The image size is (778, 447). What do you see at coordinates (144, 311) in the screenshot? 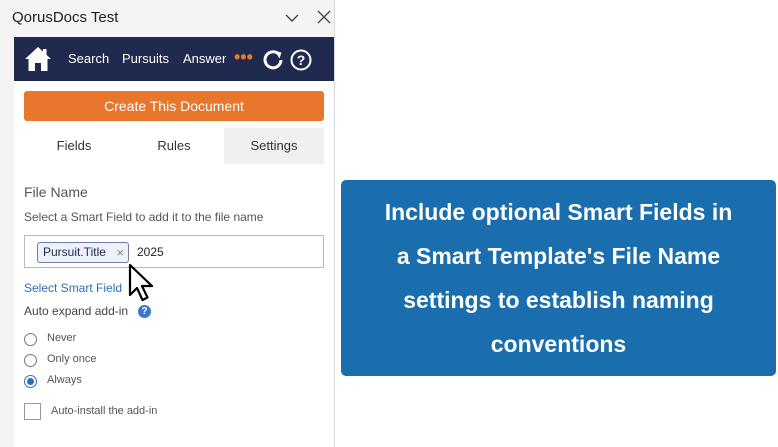
I see `help-circle-icon: ?` at bounding box center [144, 311].